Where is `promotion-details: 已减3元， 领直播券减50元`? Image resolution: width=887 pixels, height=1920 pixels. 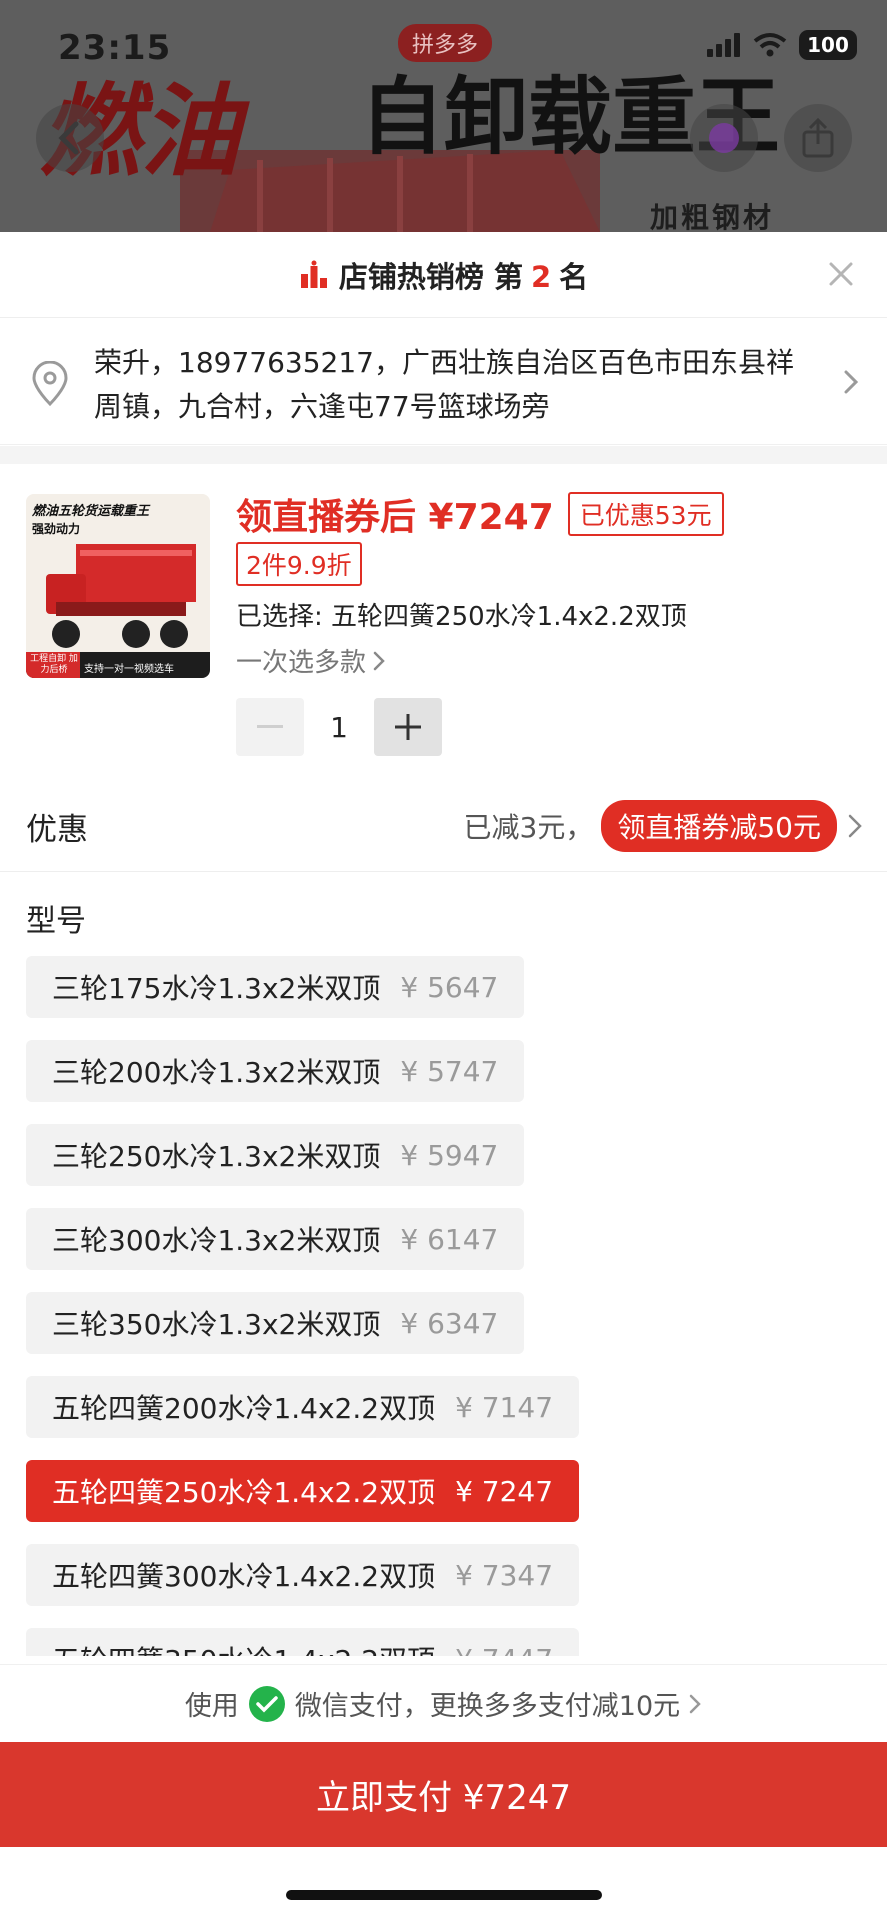 promotion-details: 已减3元， 领直播券减50元 is located at coordinates (663, 826).